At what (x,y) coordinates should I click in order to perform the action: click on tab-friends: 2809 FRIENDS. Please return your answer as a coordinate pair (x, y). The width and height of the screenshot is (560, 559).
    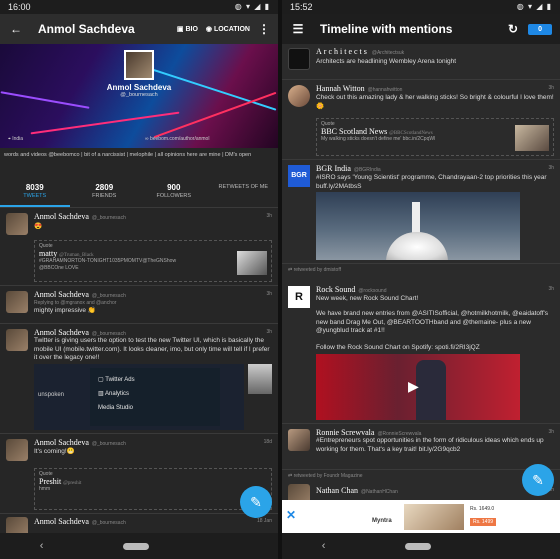
    Looking at the image, I should click on (105, 193).